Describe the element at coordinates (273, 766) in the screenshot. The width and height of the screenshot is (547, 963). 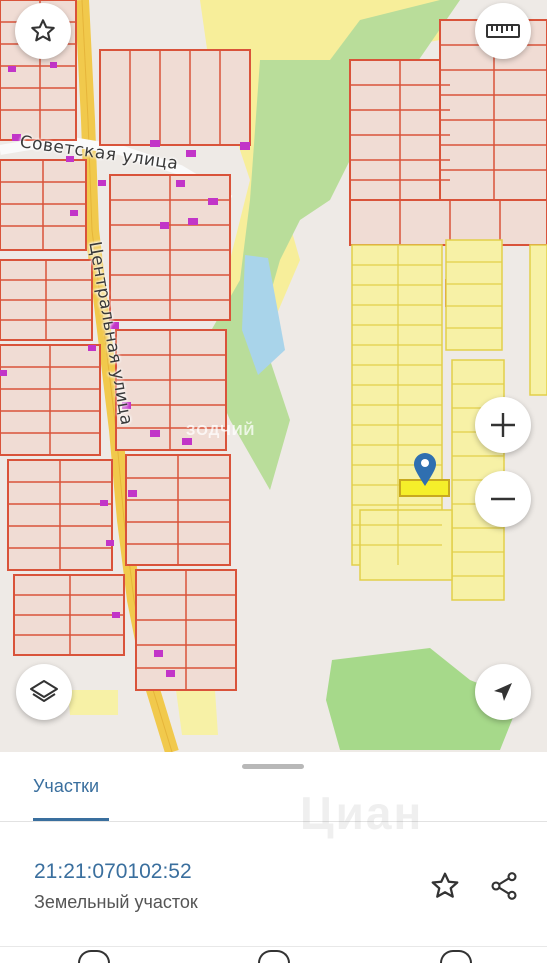
I see `drag-handle` at that location.